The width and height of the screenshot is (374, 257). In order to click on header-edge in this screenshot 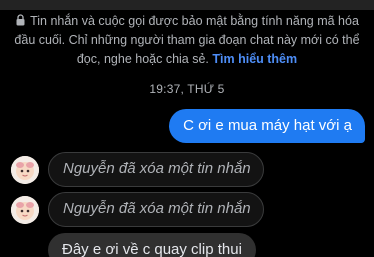, I will do `click(187, 5)`.